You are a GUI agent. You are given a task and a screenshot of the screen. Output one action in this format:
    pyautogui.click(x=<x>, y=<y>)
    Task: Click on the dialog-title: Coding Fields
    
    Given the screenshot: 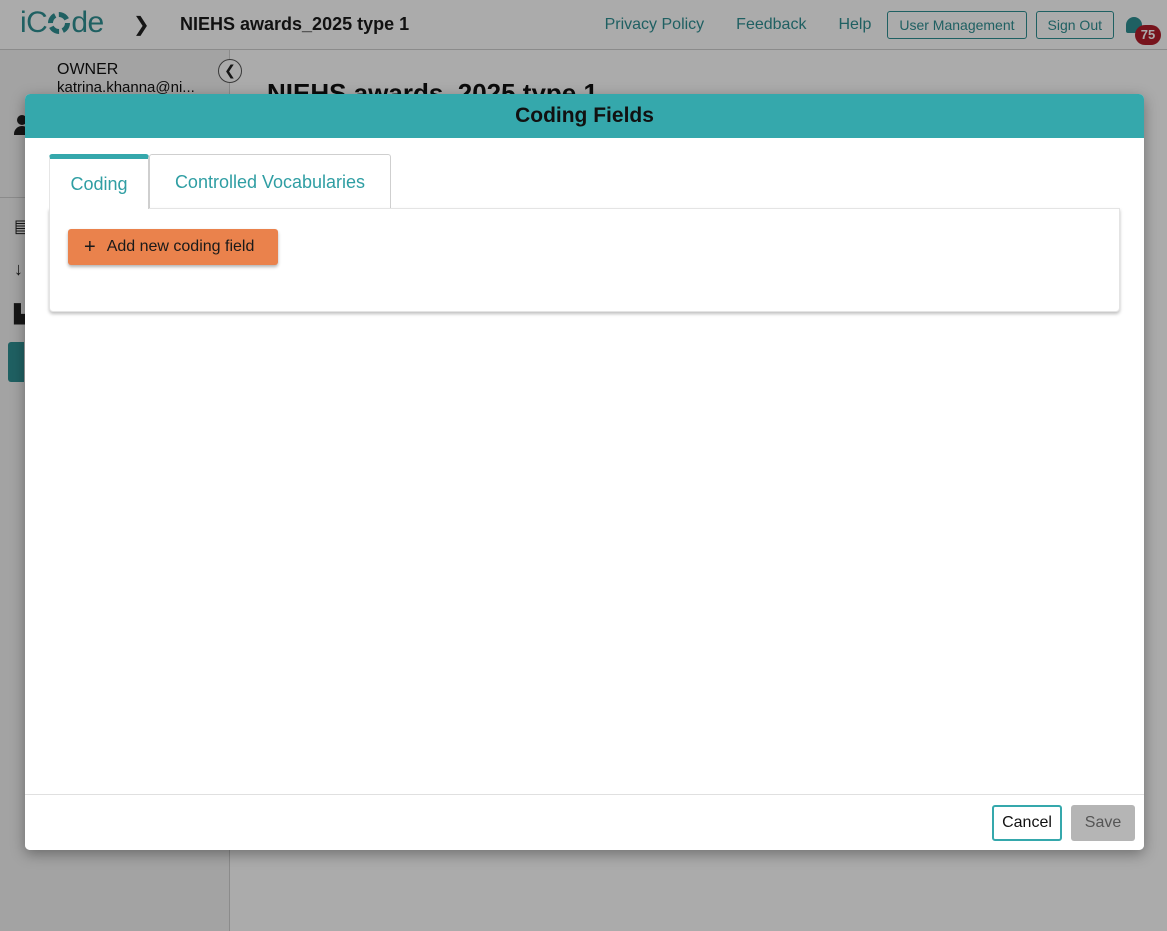 What is the action you would take?
    pyautogui.click(x=584, y=115)
    